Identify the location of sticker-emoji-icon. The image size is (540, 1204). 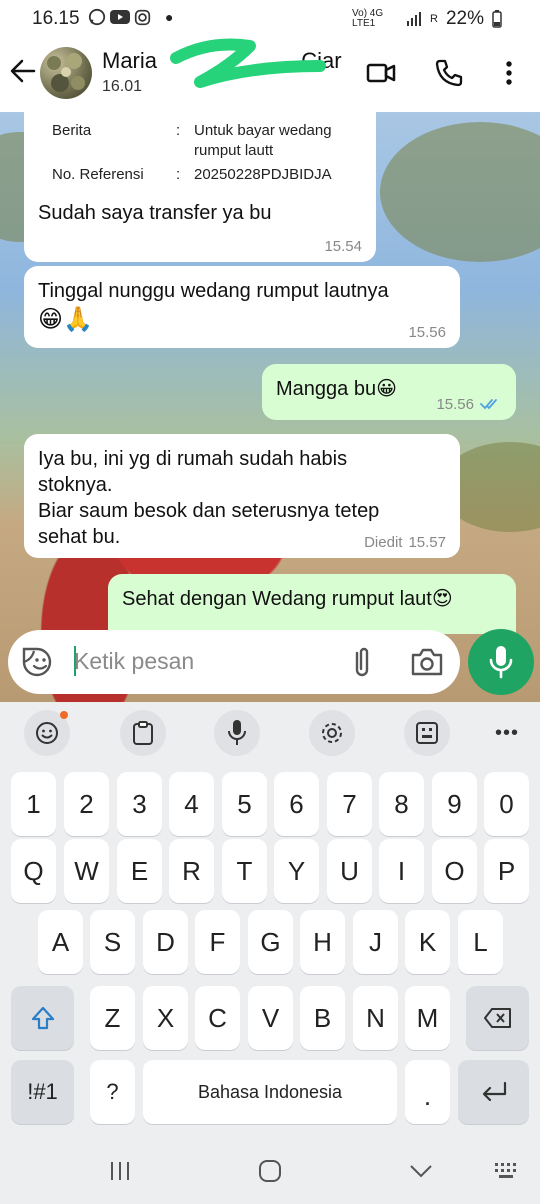
(37, 662).